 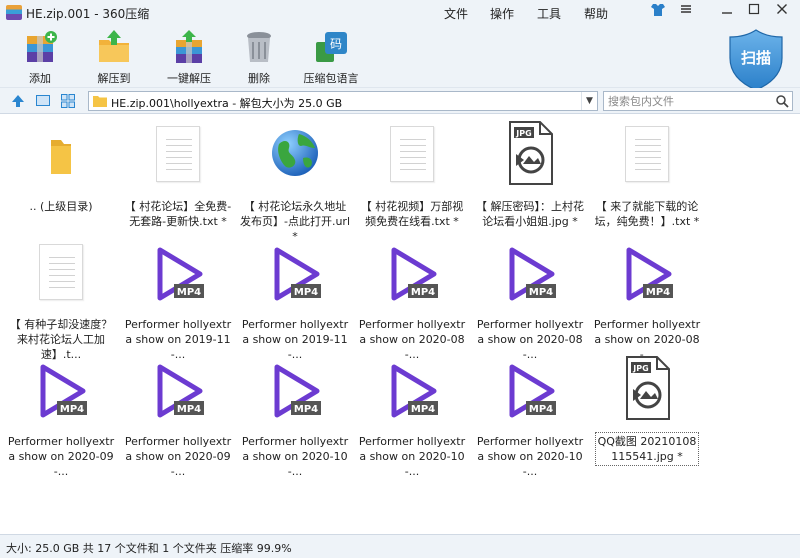 I want to click on address-bar: HE.zip.001\hollyextra - 解包大小为 25.0 GB ▼, so click(x=343, y=101).